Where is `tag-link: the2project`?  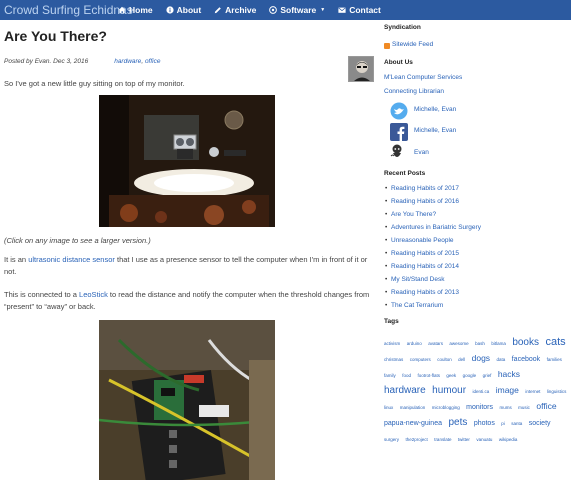 tag-link: the2project is located at coordinates (416, 439).